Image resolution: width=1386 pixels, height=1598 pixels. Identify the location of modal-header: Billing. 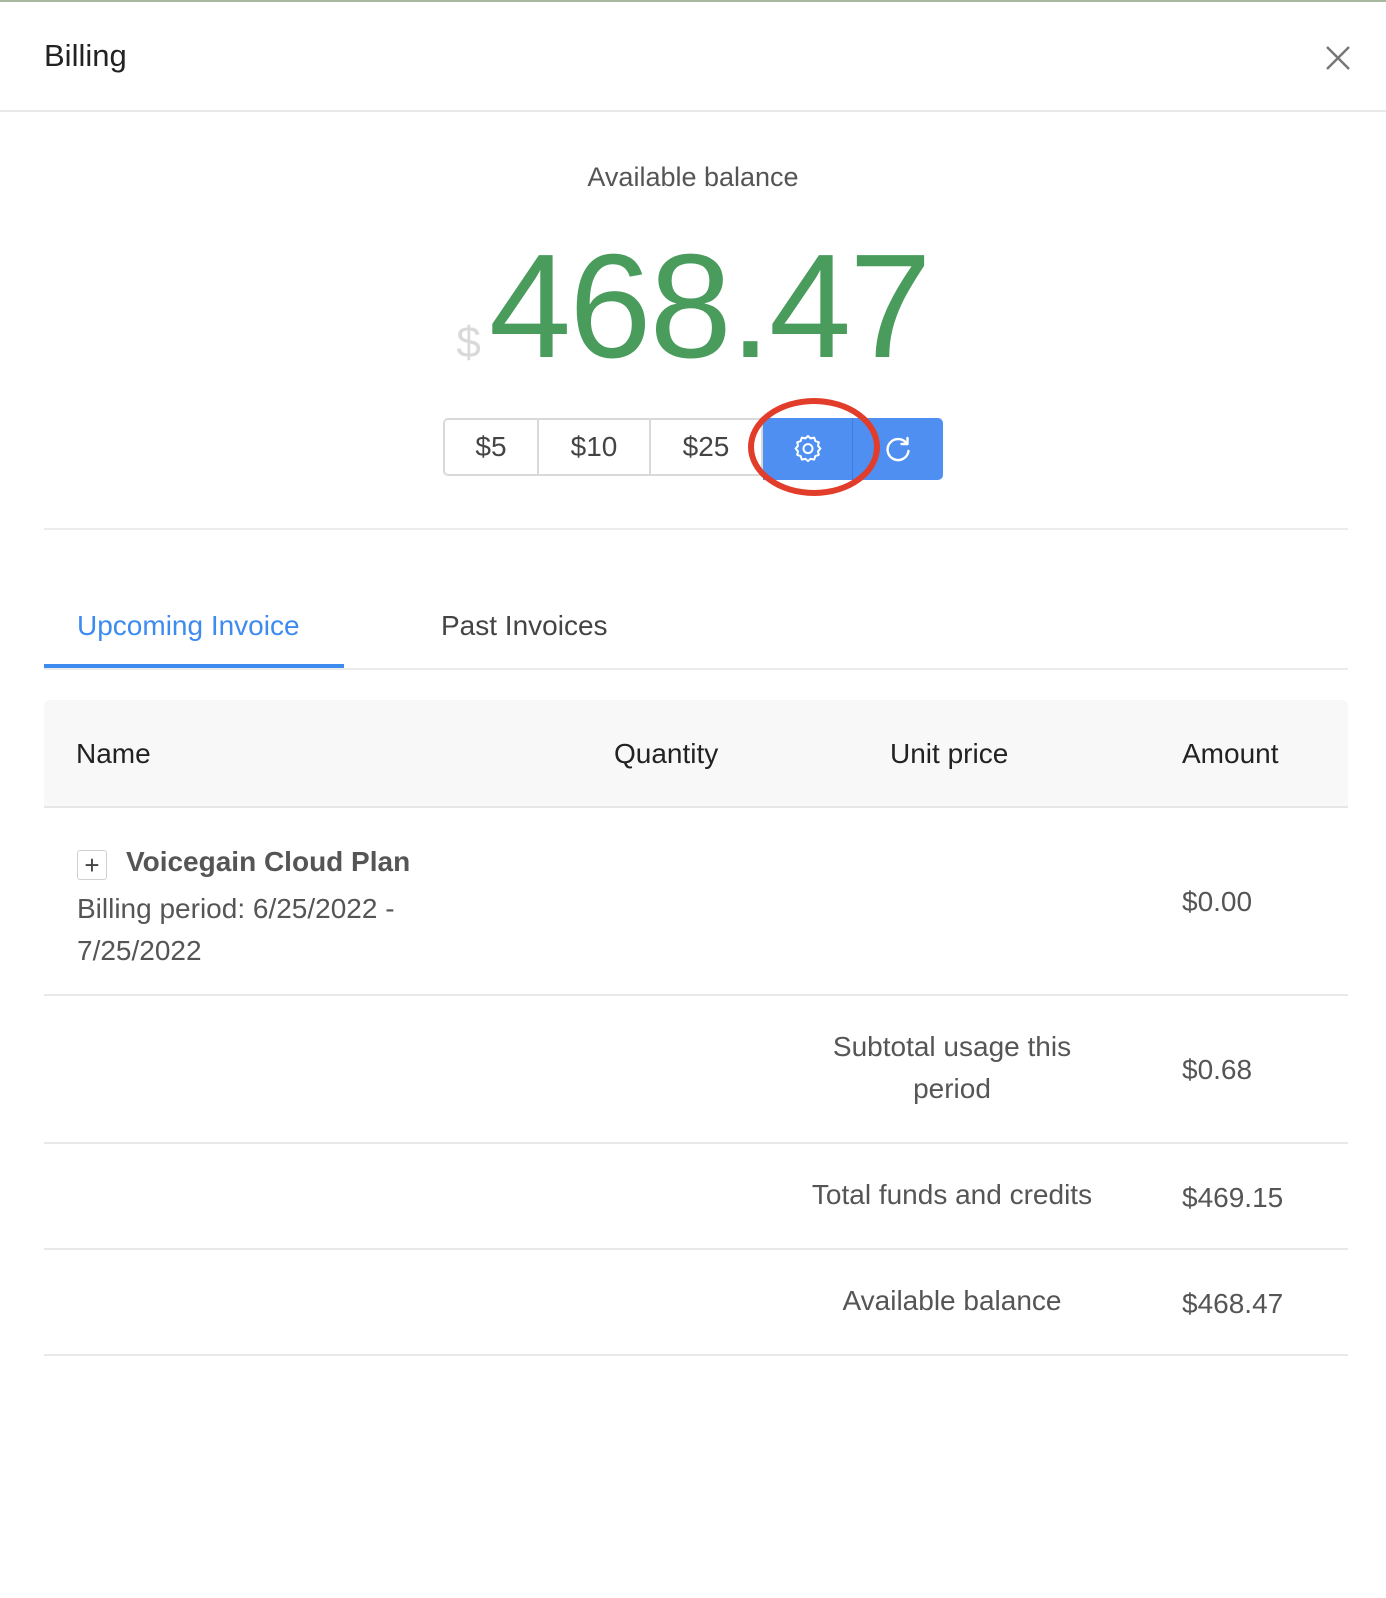
(693, 57).